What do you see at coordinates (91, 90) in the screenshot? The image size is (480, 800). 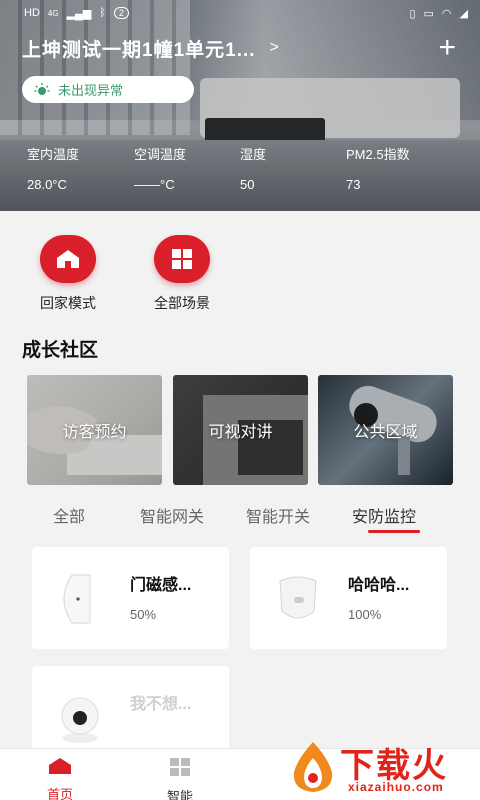 I see `alarm-status-text: 未出现异常` at bounding box center [91, 90].